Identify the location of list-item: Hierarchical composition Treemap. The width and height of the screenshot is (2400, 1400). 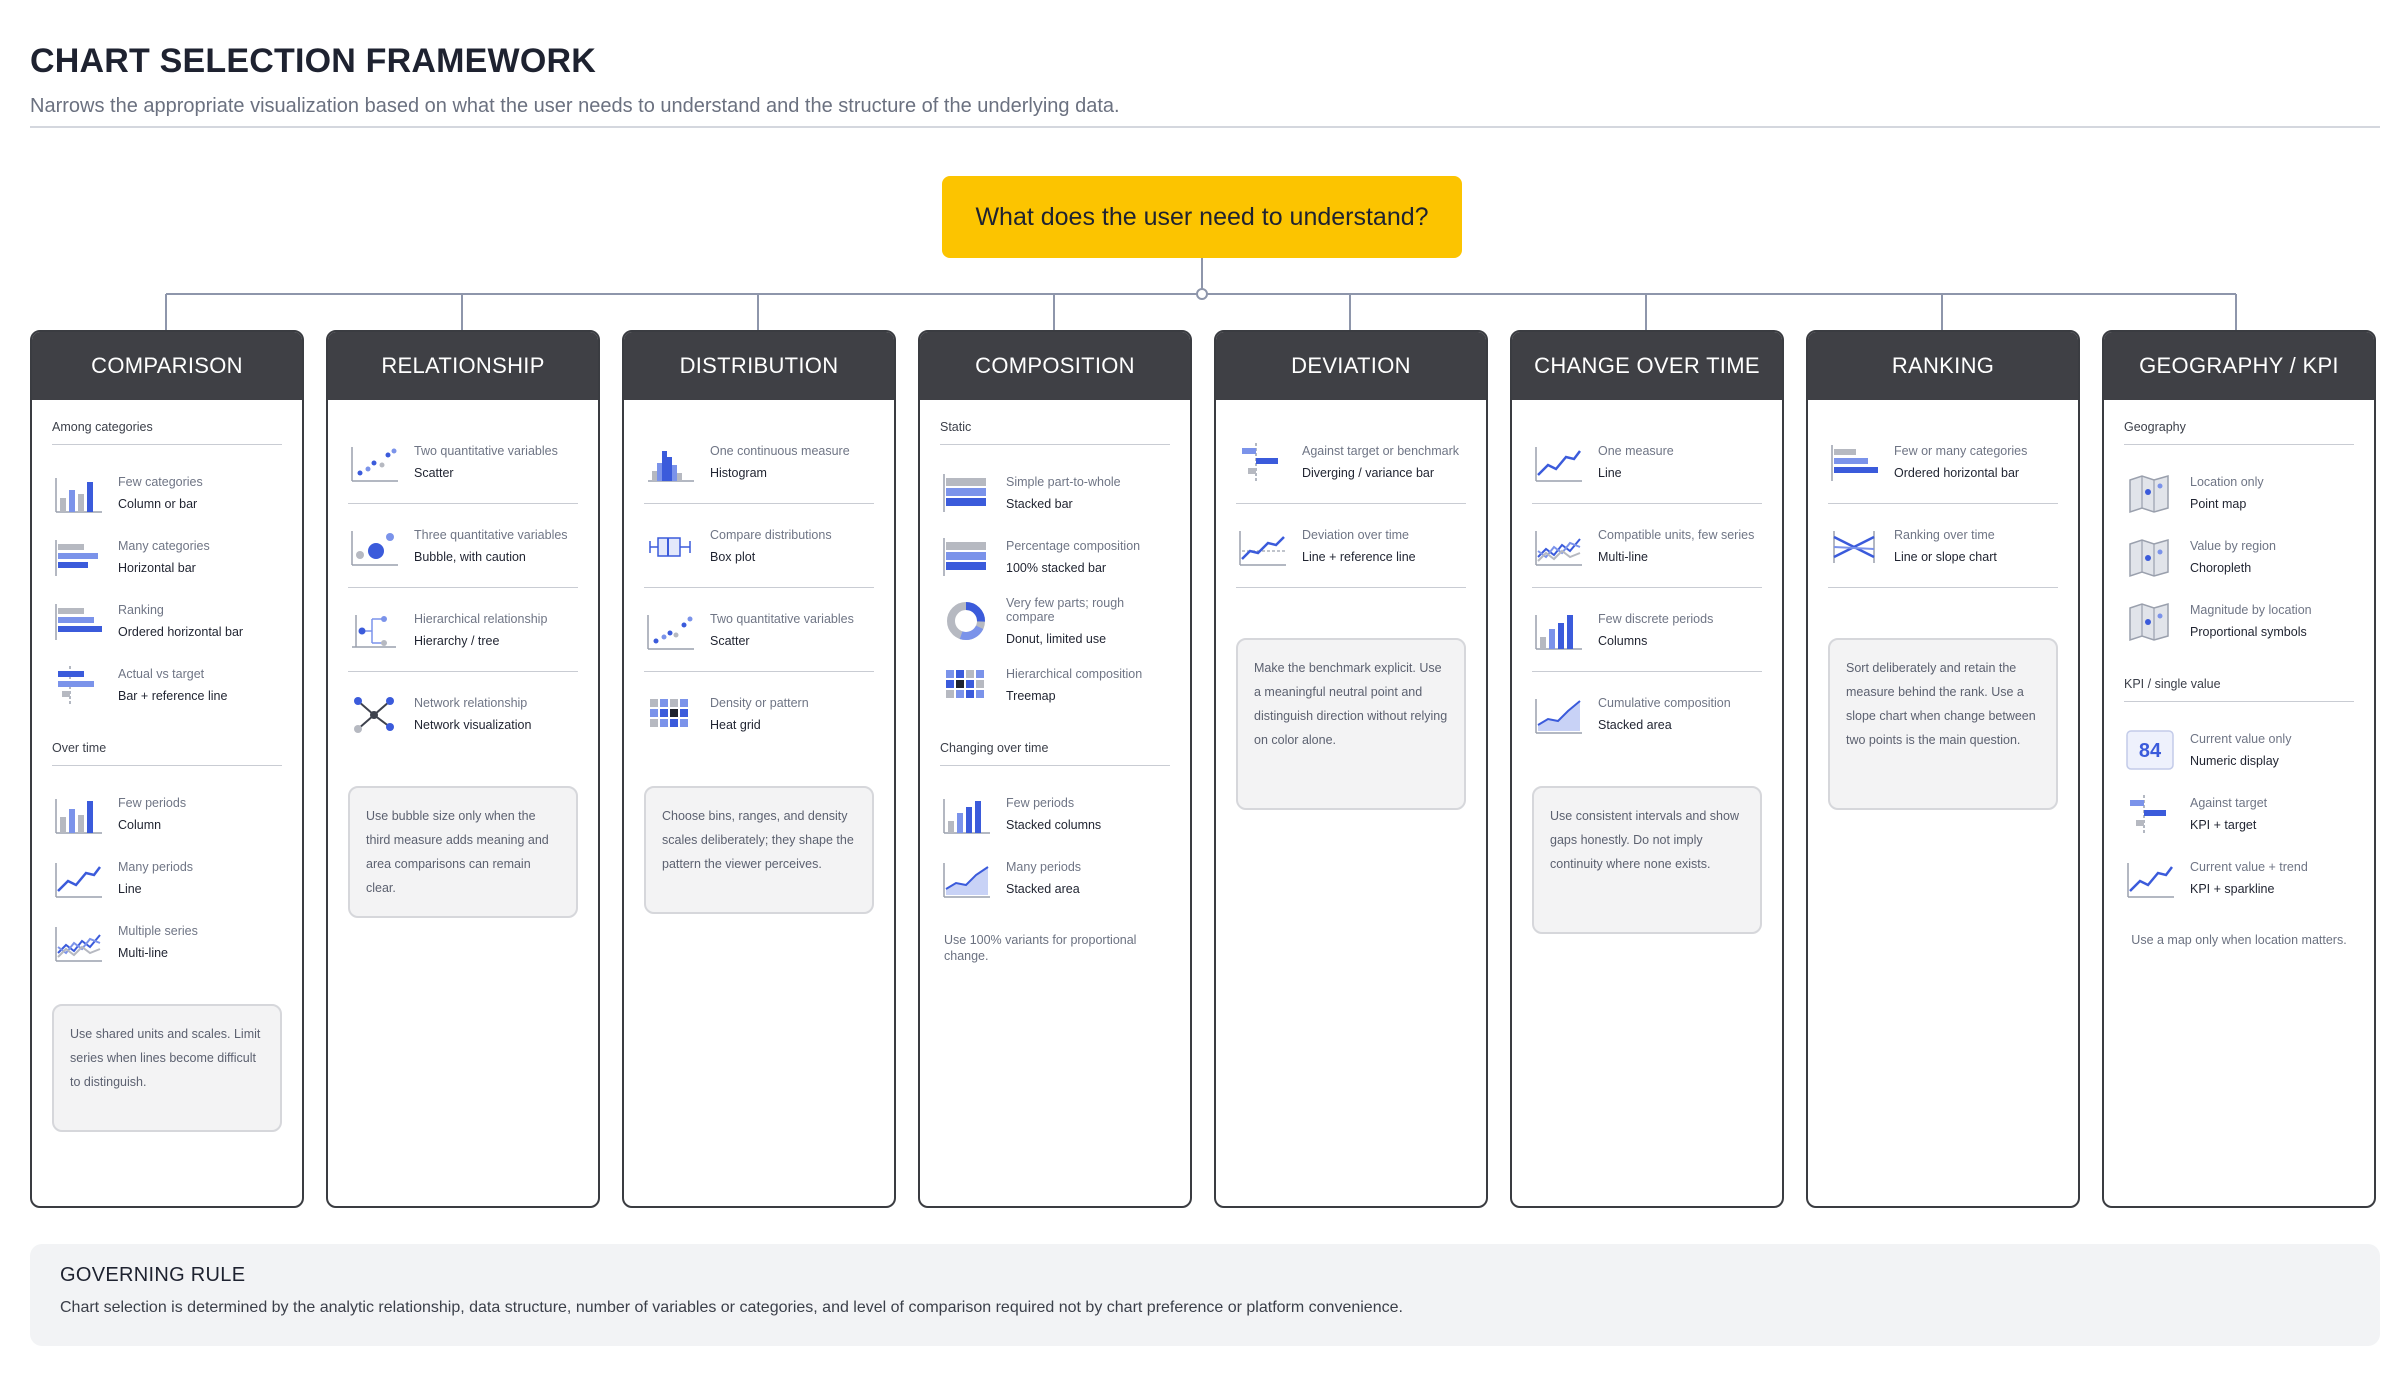
(1055, 685).